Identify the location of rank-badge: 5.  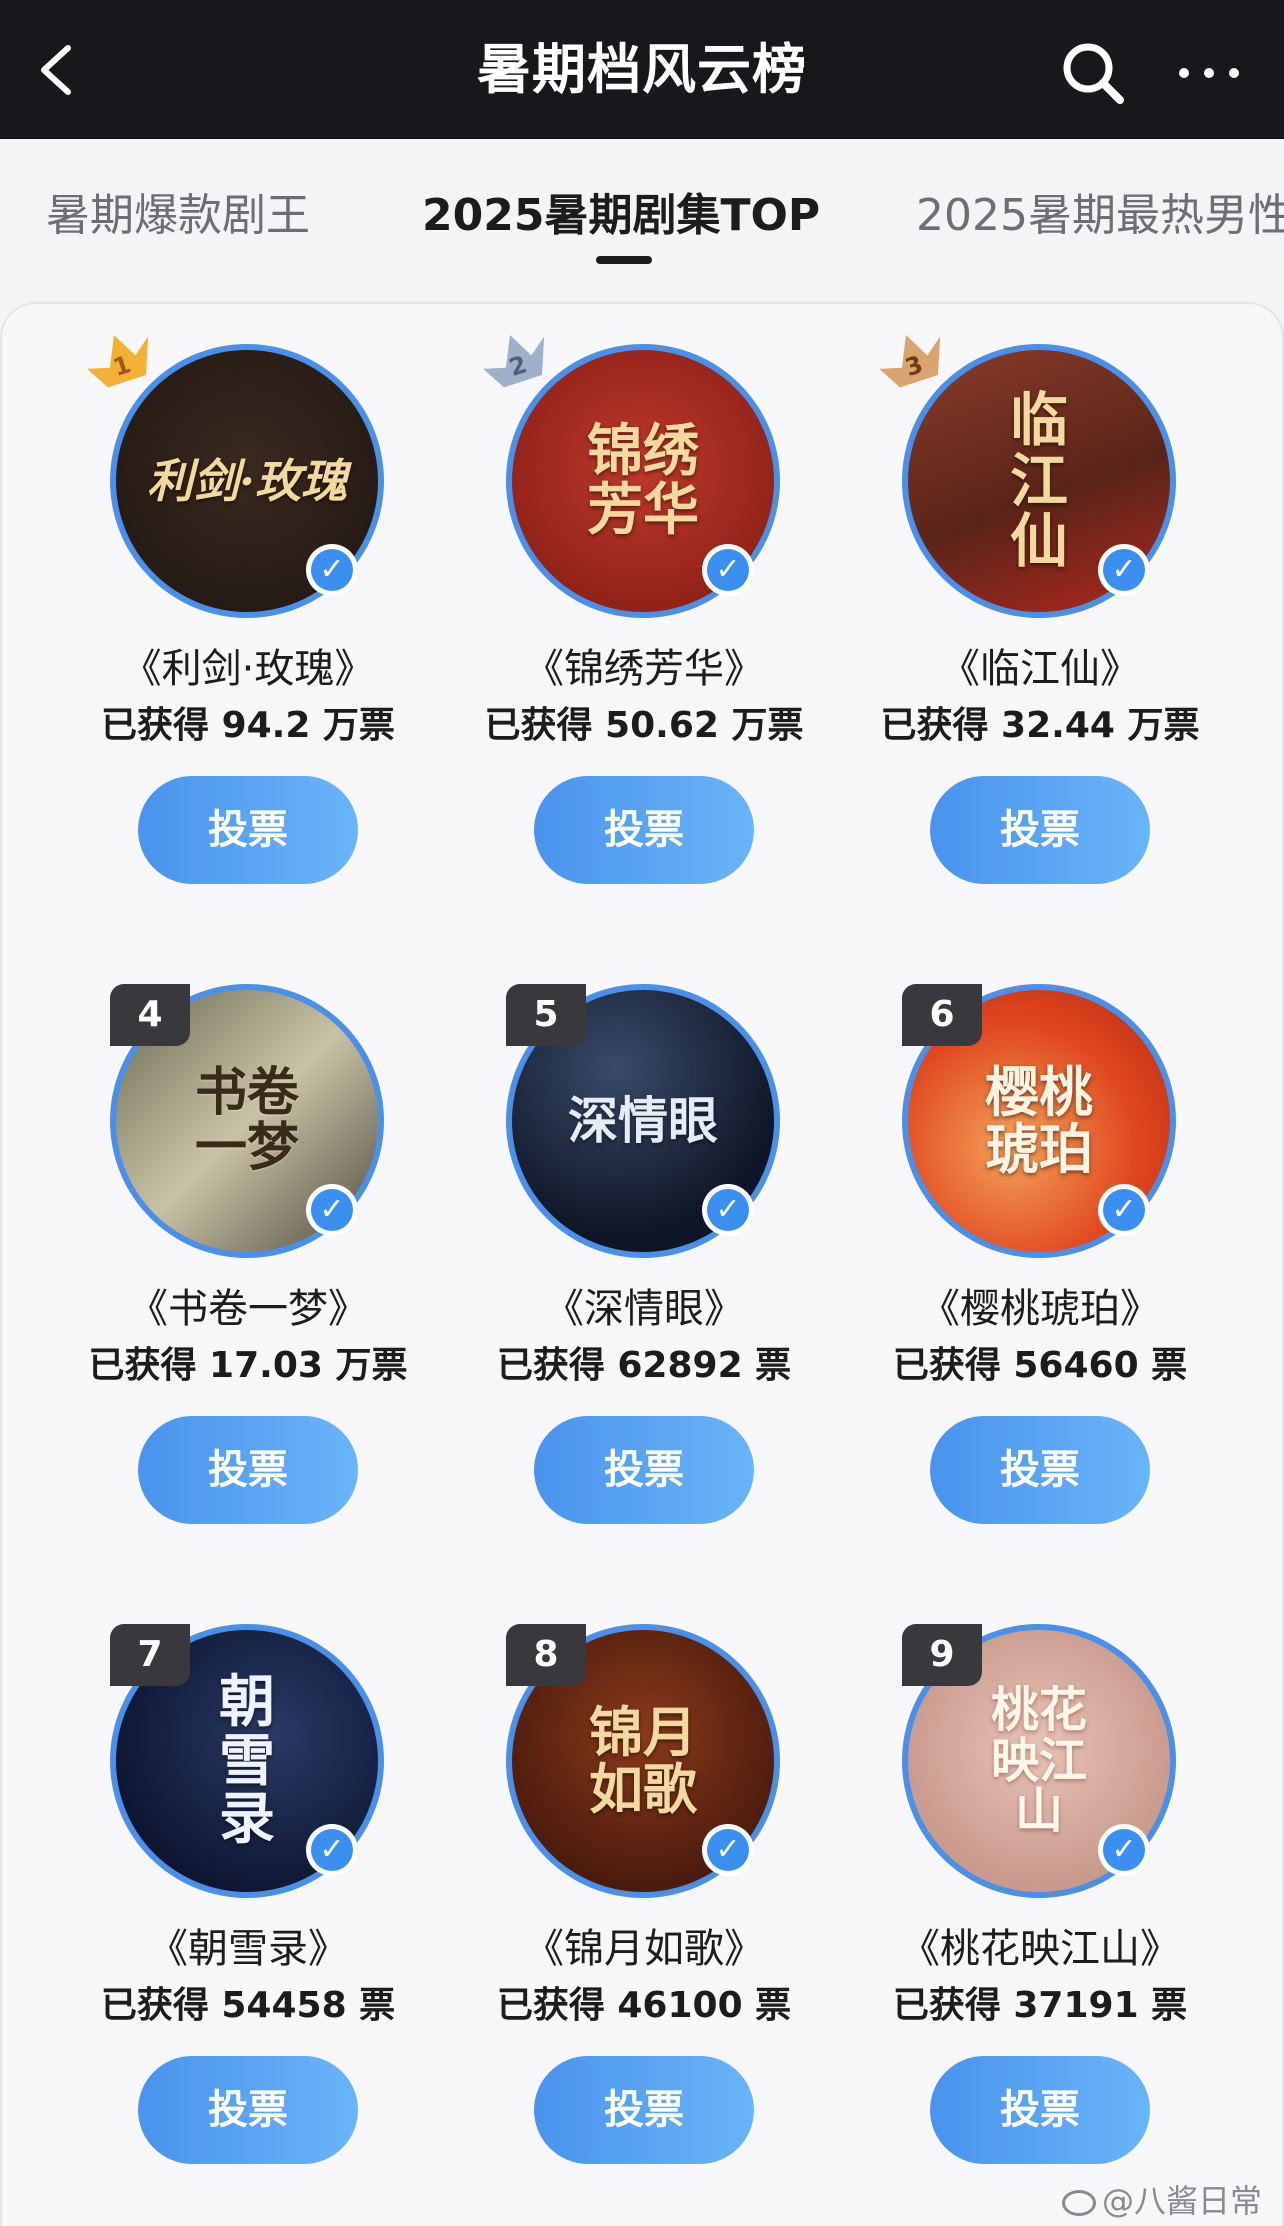
(546, 1015).